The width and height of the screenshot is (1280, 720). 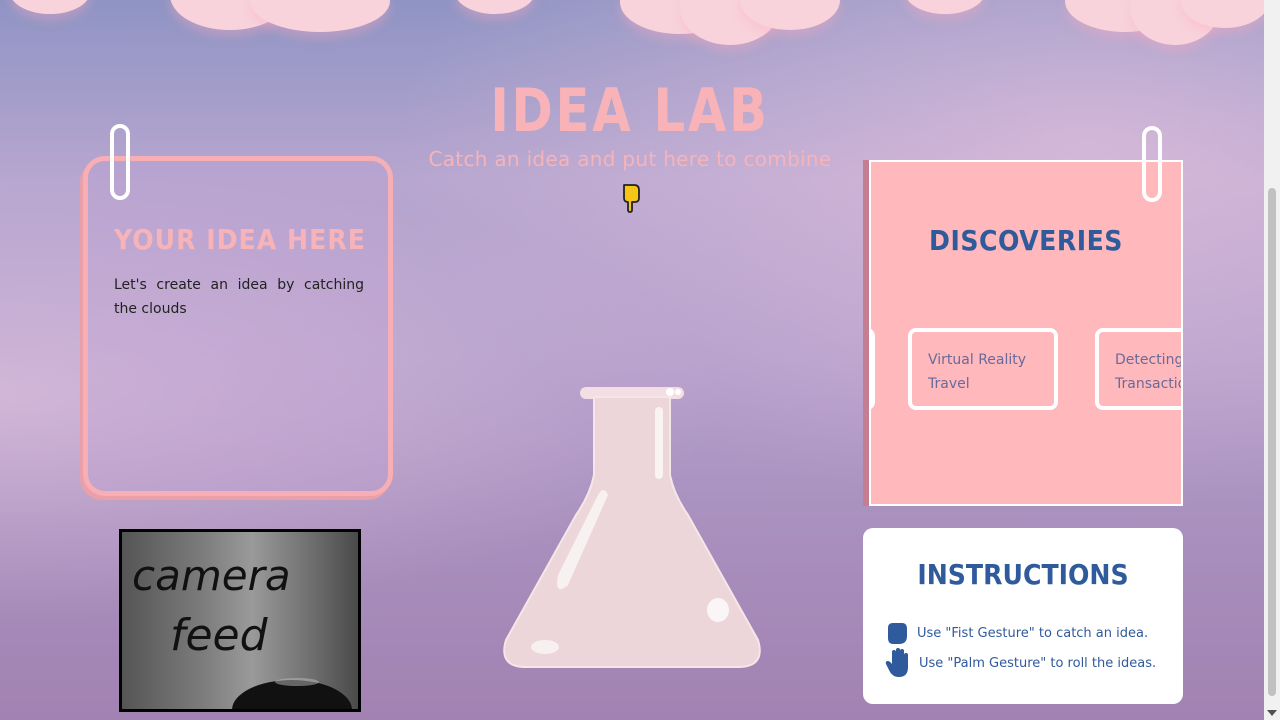 I want to click on camera-feed-image: camera feed, so click(x=242, y=630).